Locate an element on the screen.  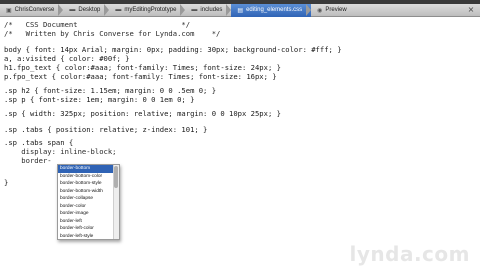
crumb-label: Preview is located at coordinates (336, 10).